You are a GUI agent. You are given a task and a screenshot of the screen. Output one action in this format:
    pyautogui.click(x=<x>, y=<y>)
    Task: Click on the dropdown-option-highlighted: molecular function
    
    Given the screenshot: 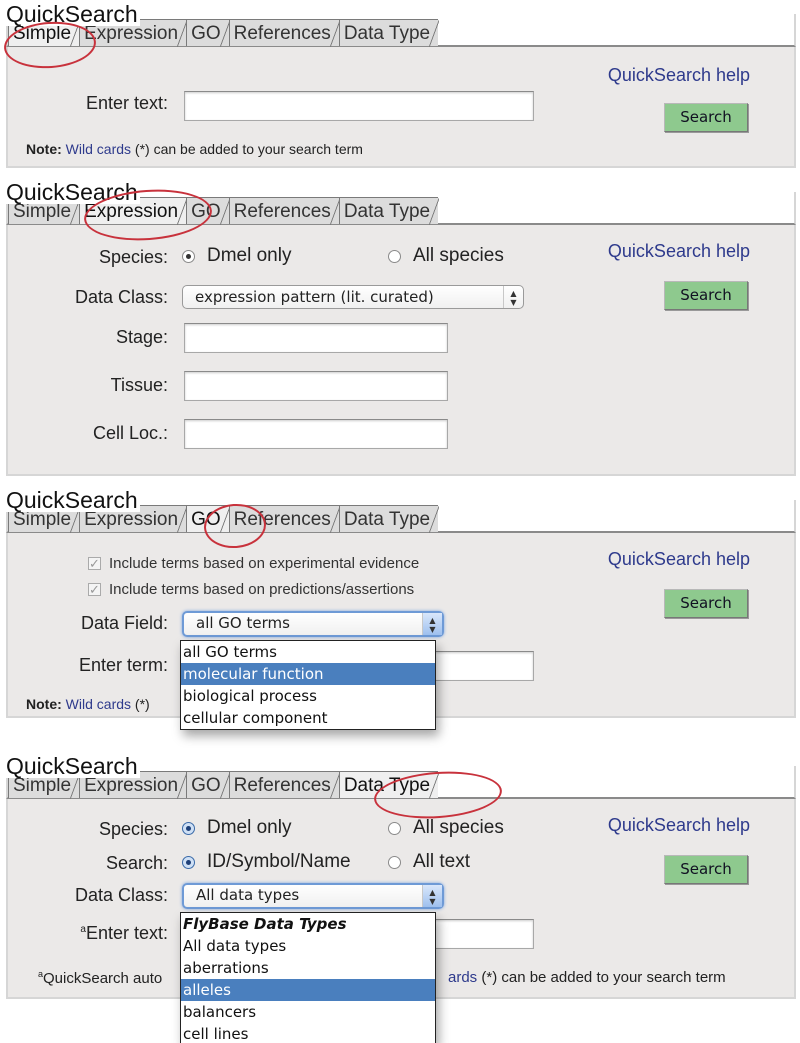 What is the action you would take?
    pyautogui.click(x=308, y=674)
    